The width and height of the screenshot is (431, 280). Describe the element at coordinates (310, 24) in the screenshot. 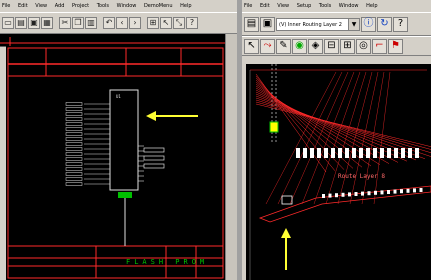

I see `layer-select-value: (V) Inner Routing Layer 2` at that location.